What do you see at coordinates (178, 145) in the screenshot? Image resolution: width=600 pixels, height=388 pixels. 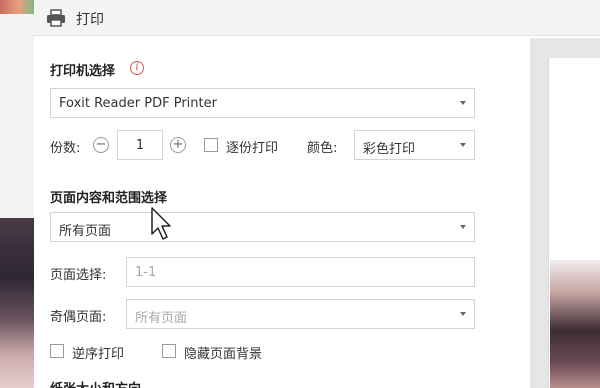 I see `increment-button: +` at bounding box center [178, 145].